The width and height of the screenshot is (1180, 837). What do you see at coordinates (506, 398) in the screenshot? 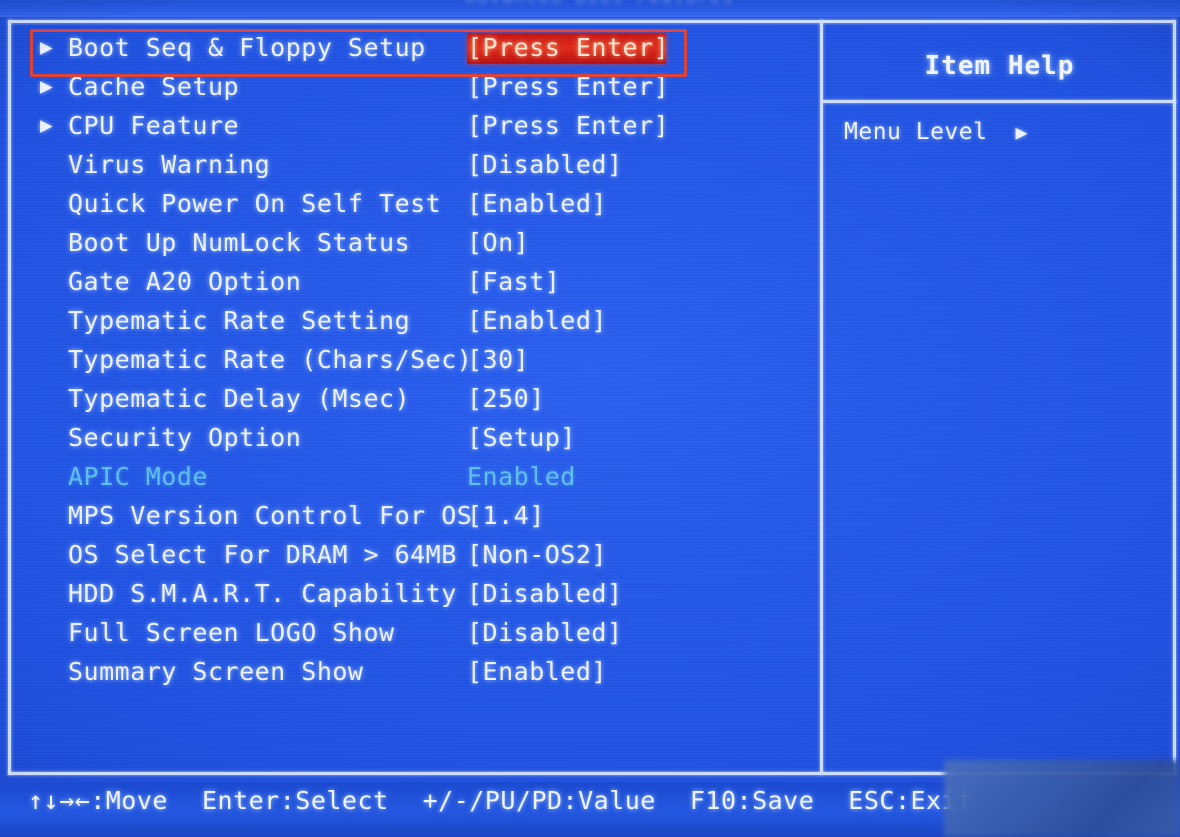
I see `menu-item-value: [250]` at bounding box center [506, 398].